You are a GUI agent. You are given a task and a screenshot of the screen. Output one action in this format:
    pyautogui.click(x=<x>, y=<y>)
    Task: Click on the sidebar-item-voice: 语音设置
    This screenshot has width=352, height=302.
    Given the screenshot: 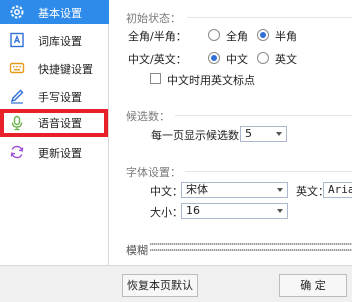 What is the action you would take?
    pyautogui.click(x=54, y=123)
    